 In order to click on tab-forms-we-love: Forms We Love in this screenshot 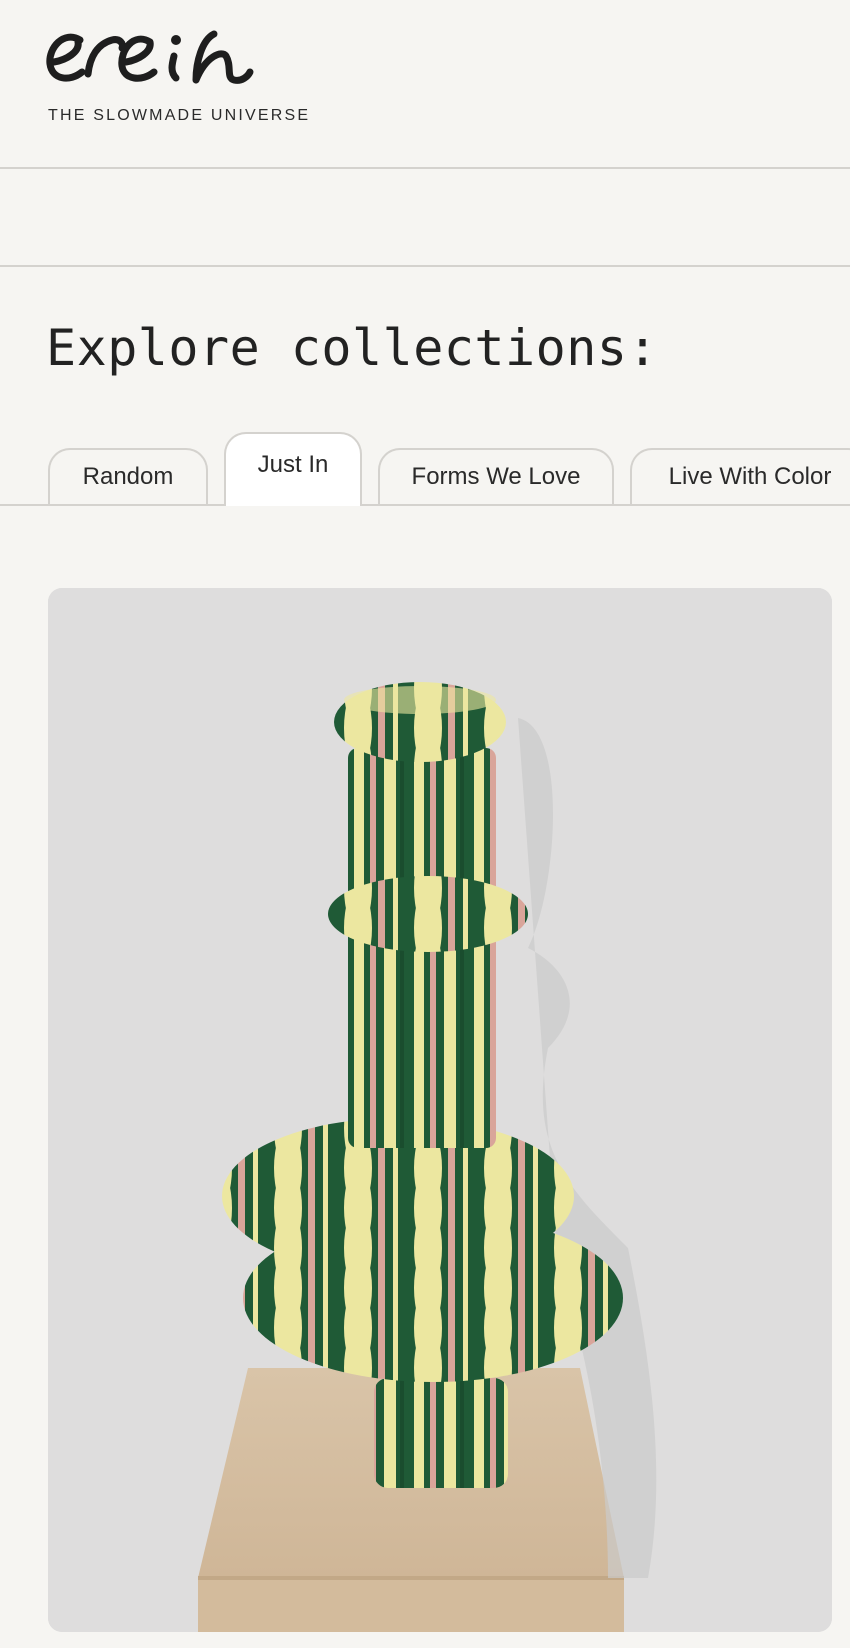, I will do `click(496, 476)`.